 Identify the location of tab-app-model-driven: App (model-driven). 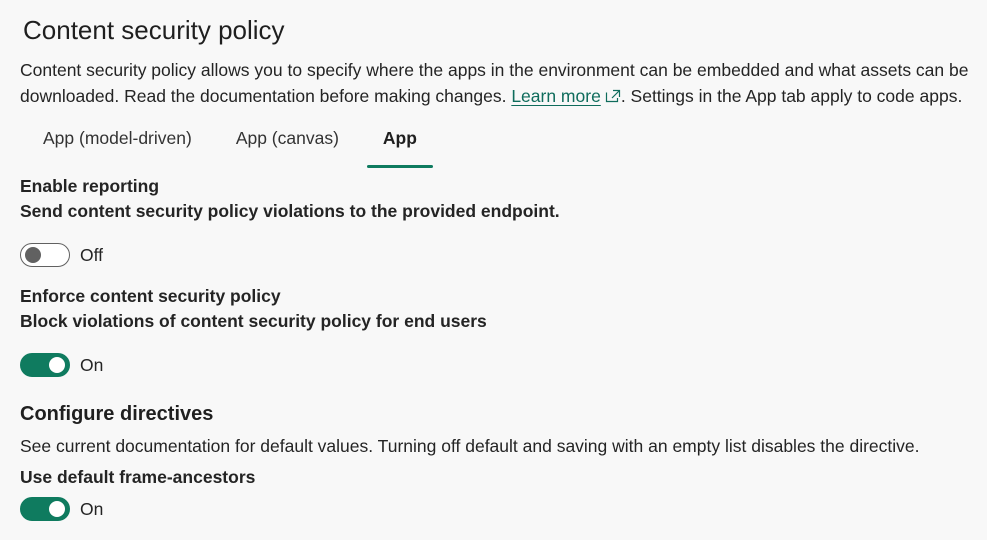
(117, 144).